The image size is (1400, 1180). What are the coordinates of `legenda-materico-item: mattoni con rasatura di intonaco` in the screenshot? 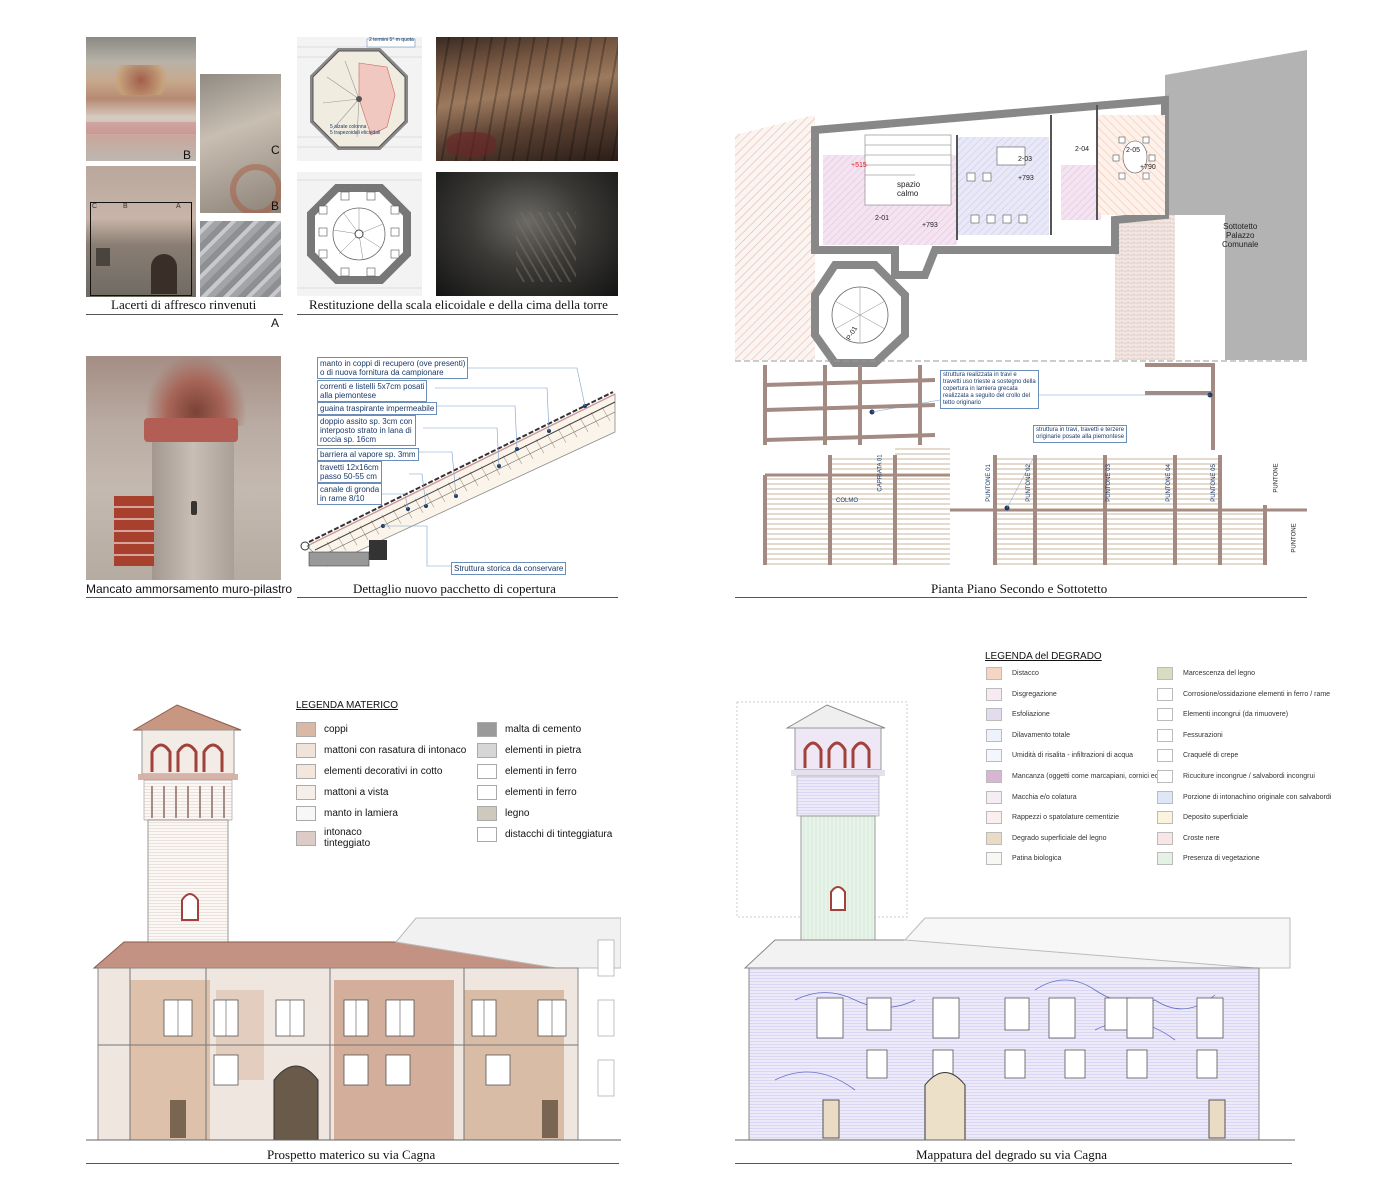 It's located at (381, 750).